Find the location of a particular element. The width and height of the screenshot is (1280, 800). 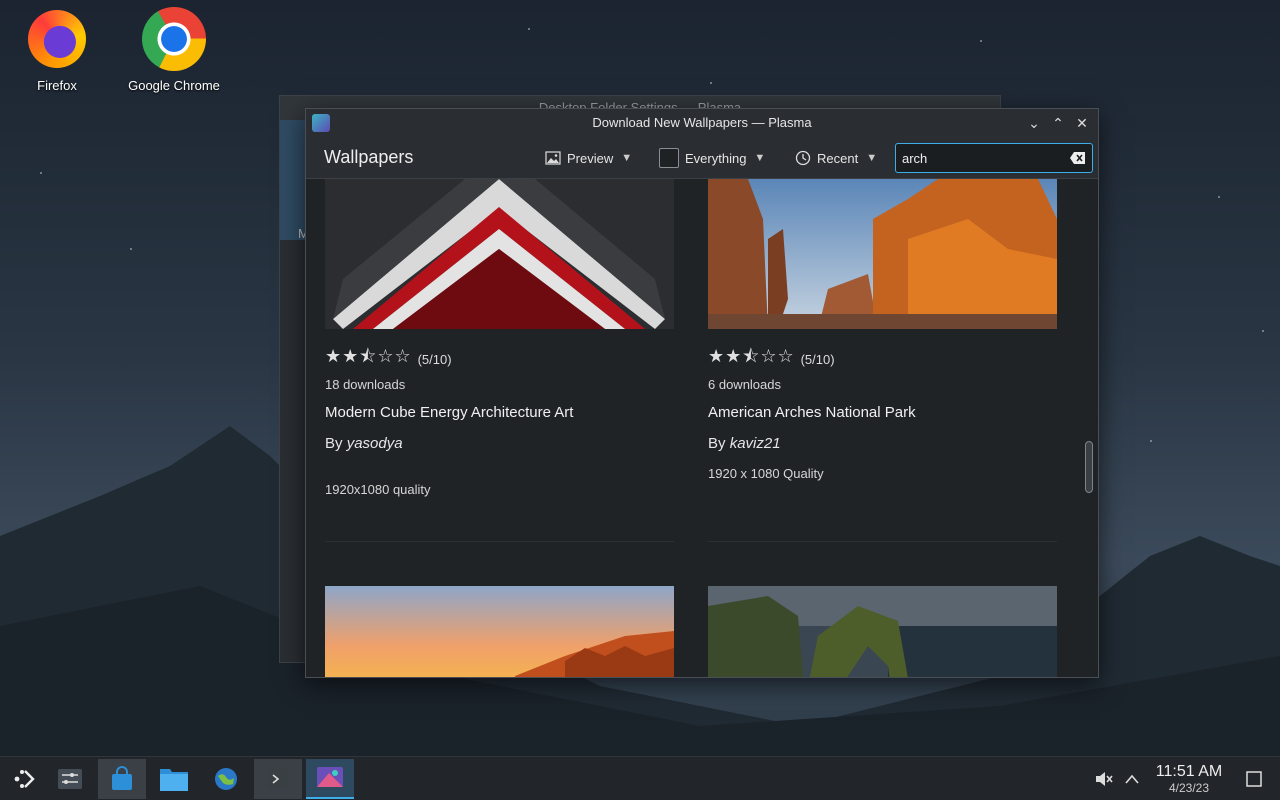

clock-date: 4/23/23 is located at coordinates (1189, 788).